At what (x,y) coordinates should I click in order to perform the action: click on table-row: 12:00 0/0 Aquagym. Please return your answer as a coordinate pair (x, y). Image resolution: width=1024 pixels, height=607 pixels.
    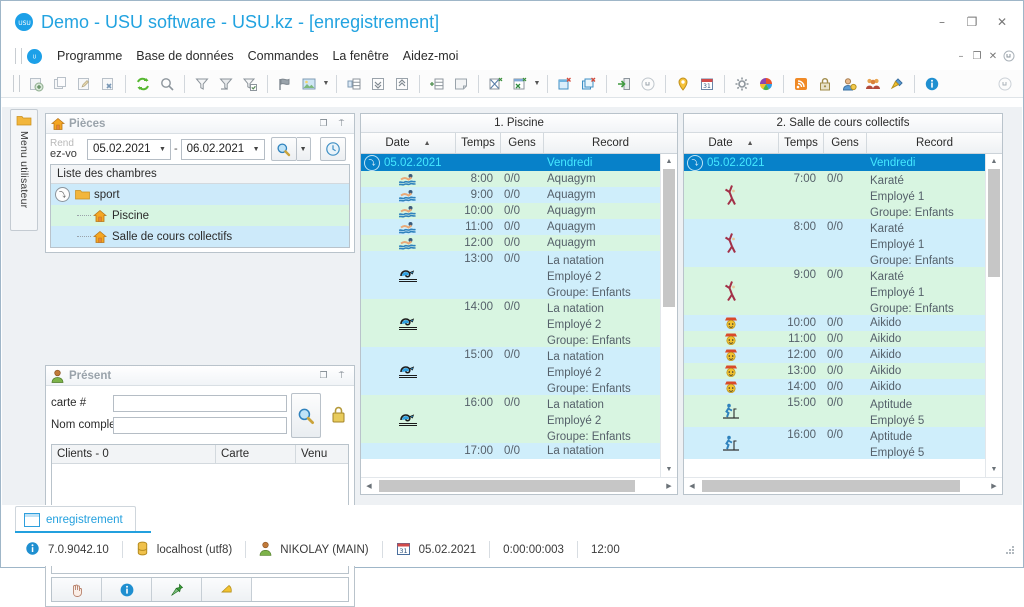
    Looking at the image, I should click on (510, 243).